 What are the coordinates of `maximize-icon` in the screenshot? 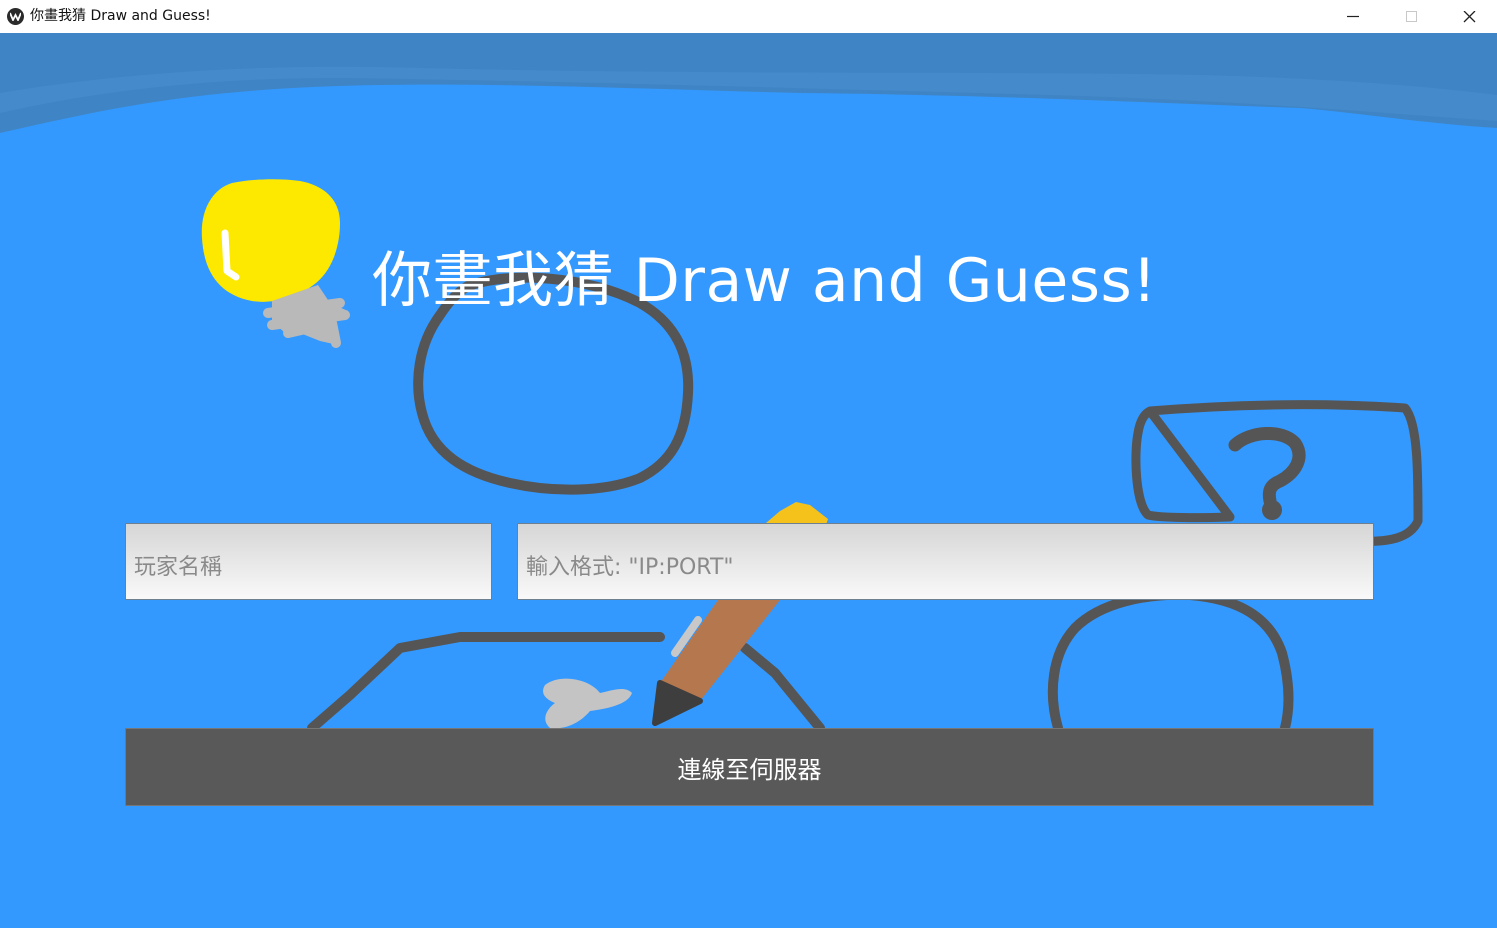 It's located at (1411, 16).